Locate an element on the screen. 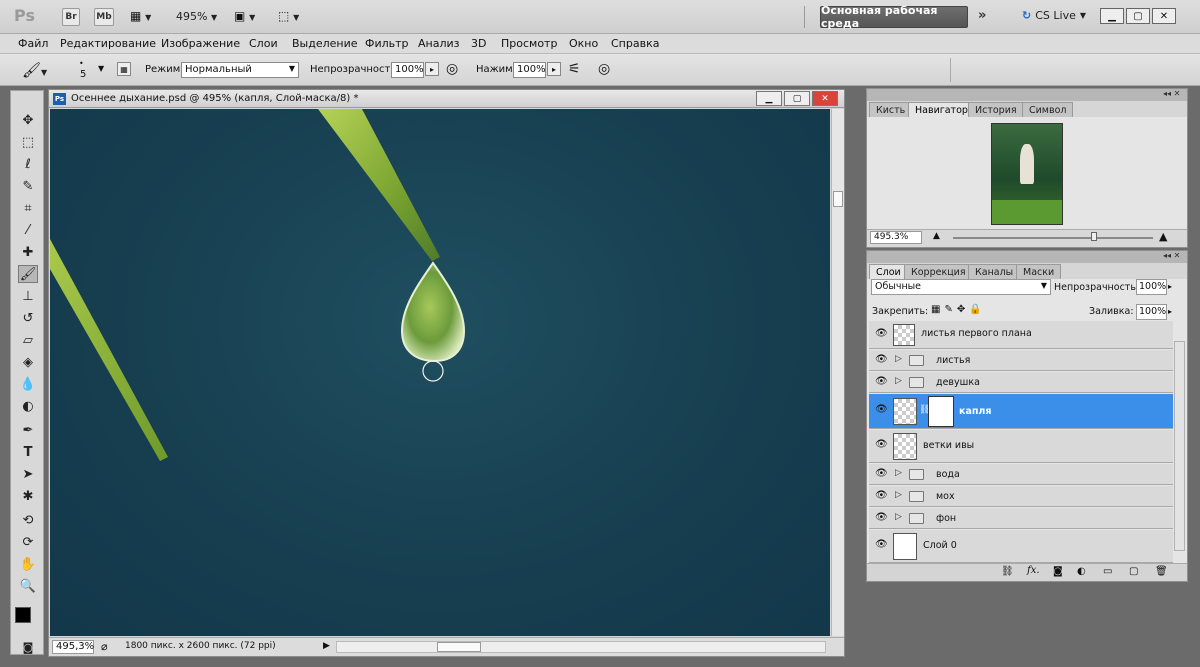 The width and height of the screenshot is (1200, 667). tab-character: Символ is located at coordinates (1048, 109).